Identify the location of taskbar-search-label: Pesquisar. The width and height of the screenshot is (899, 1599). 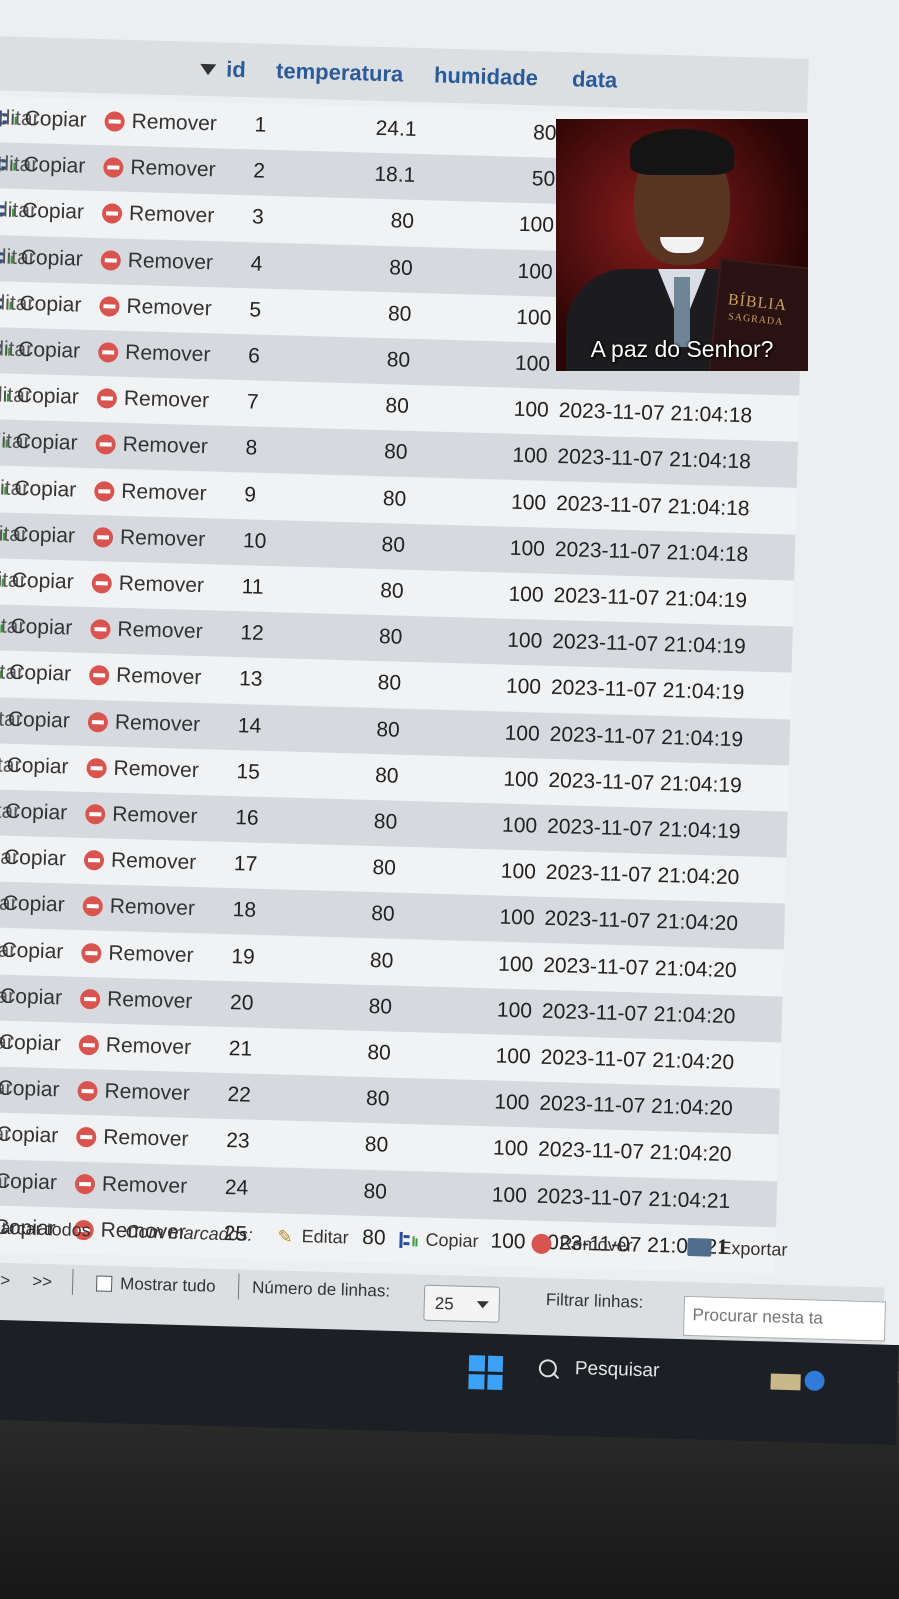
(617, 1370).